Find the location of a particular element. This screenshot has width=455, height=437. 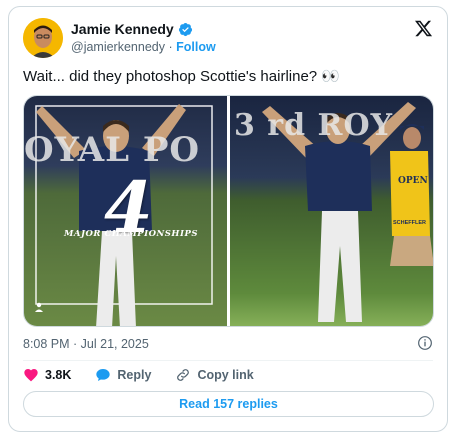

read-replies-button: Read 157 replies is located at coordinates (228, 404).